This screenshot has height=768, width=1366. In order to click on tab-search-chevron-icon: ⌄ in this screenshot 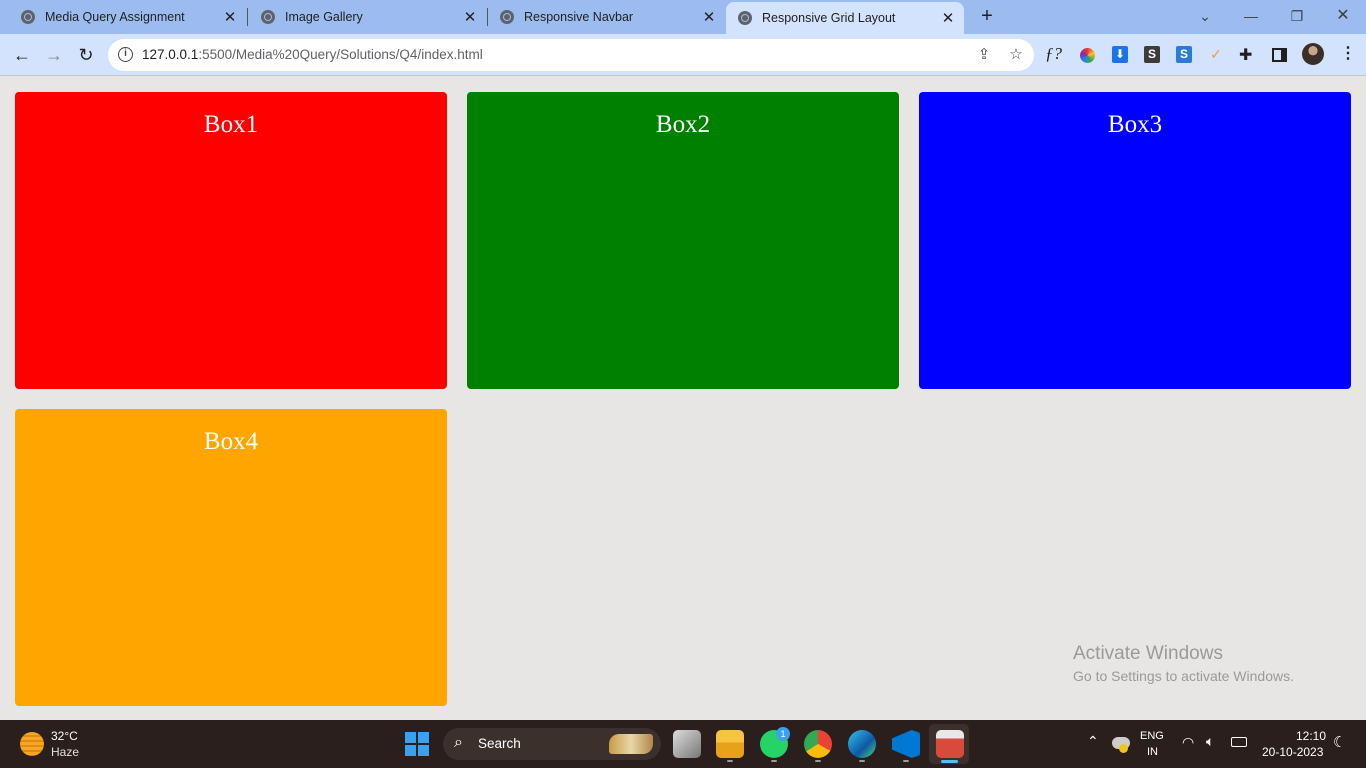, I will do `click(1205, 16)`.